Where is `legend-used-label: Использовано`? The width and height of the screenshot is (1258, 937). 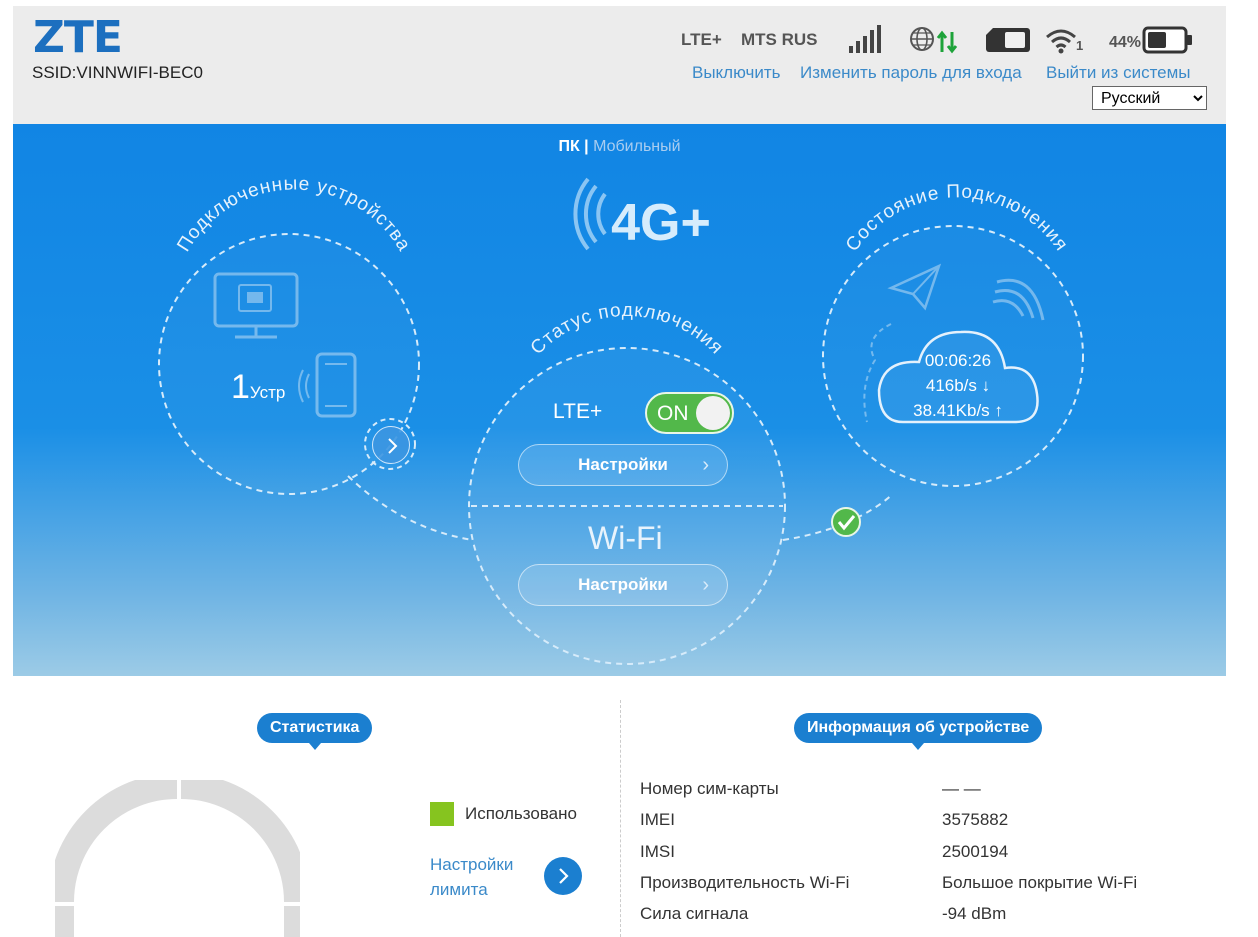
legend-used-label: Использовано is located at coordinates (521, 813).